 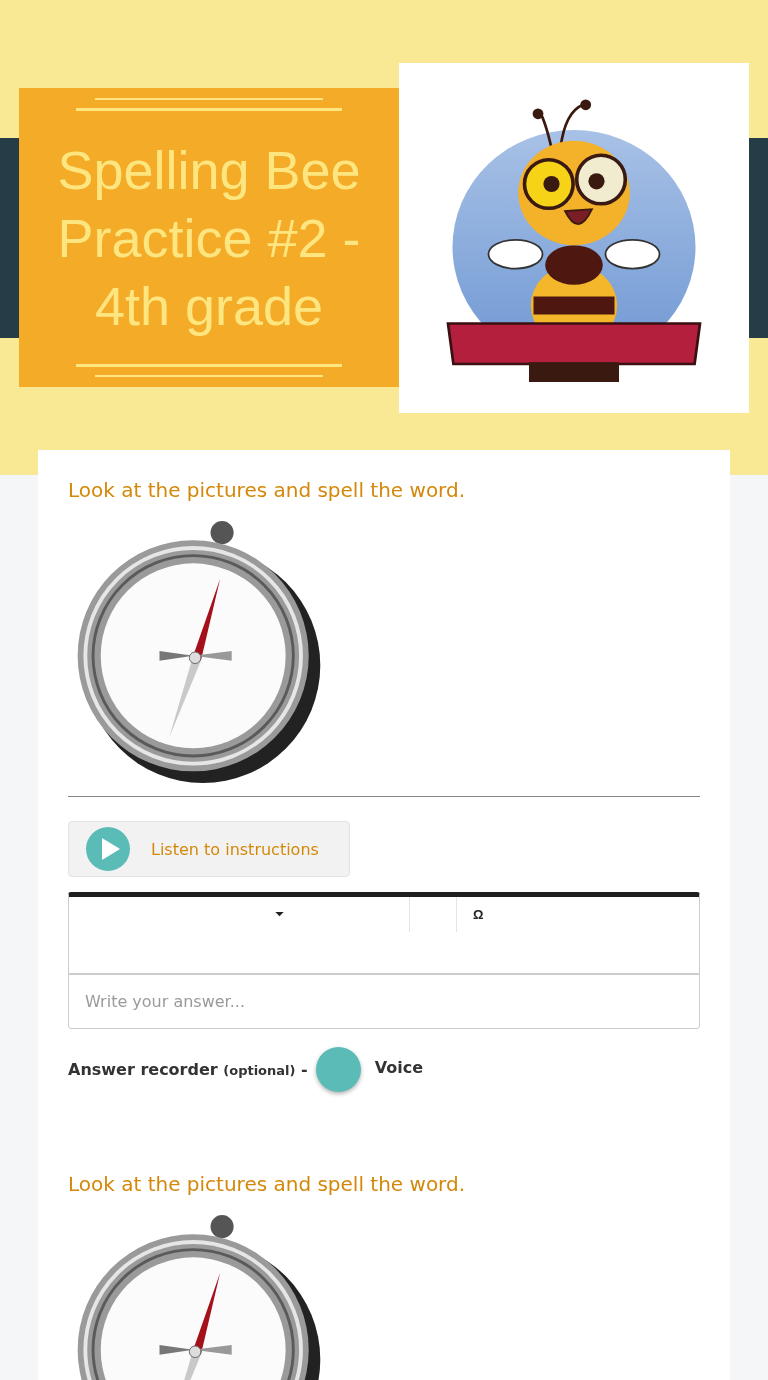 I want to click on recorder-label: Answer recorder (optional) -, so click(x=188, y=1069).